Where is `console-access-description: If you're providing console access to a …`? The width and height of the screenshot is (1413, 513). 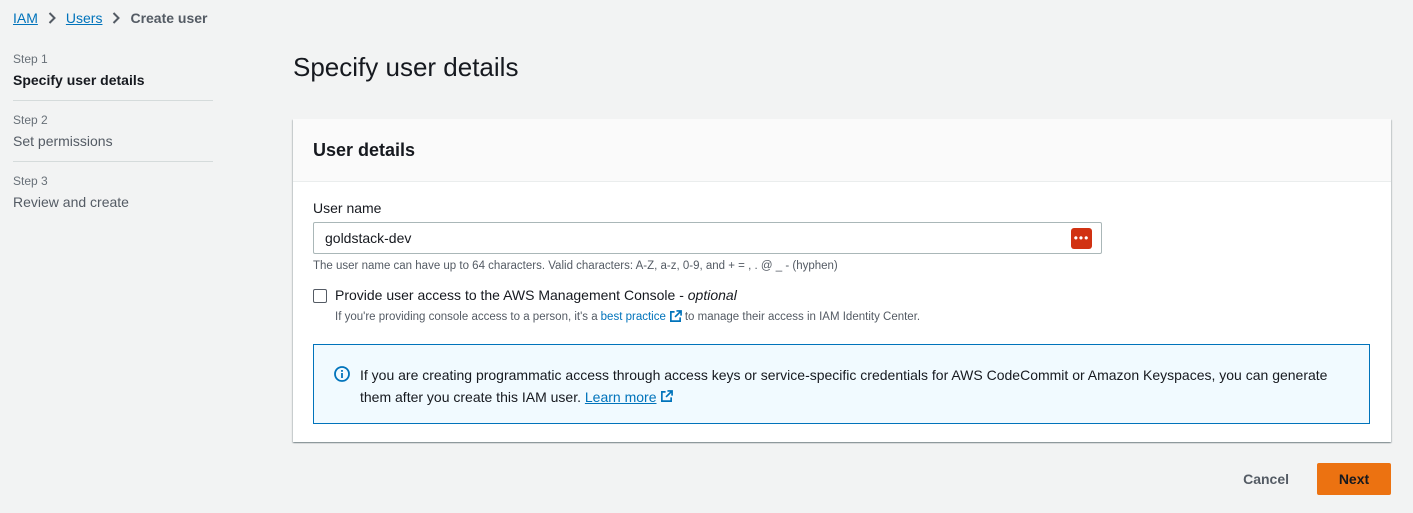 console-access-description: If you're providing console access to a … is located at coordinates (628, 316).